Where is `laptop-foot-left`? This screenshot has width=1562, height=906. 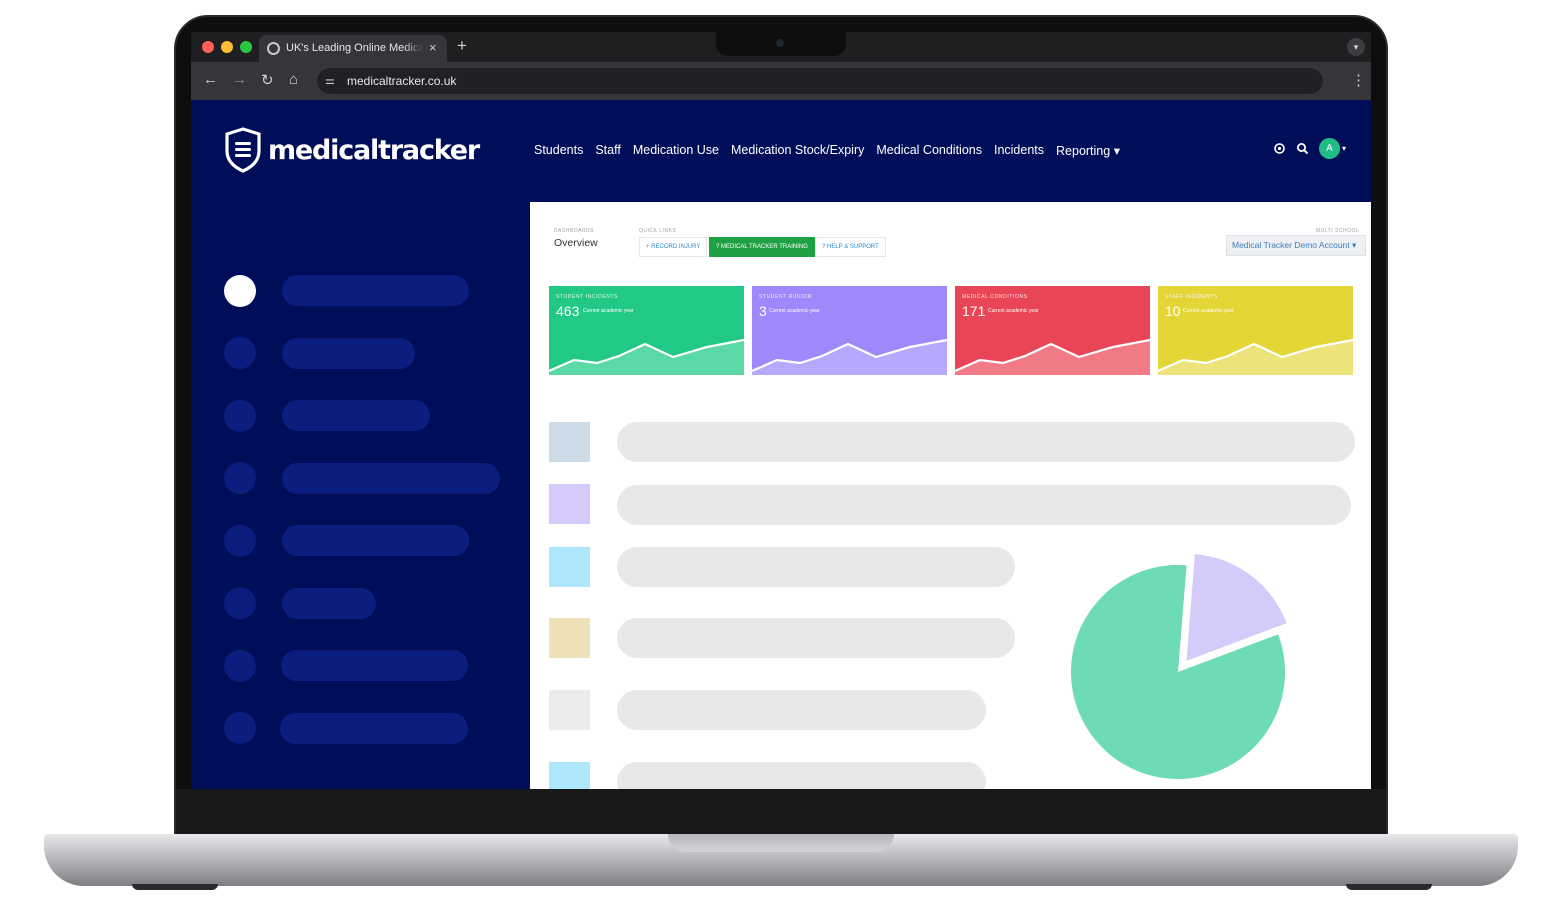
laptop-foot-left is located at coordinates (175, 887).